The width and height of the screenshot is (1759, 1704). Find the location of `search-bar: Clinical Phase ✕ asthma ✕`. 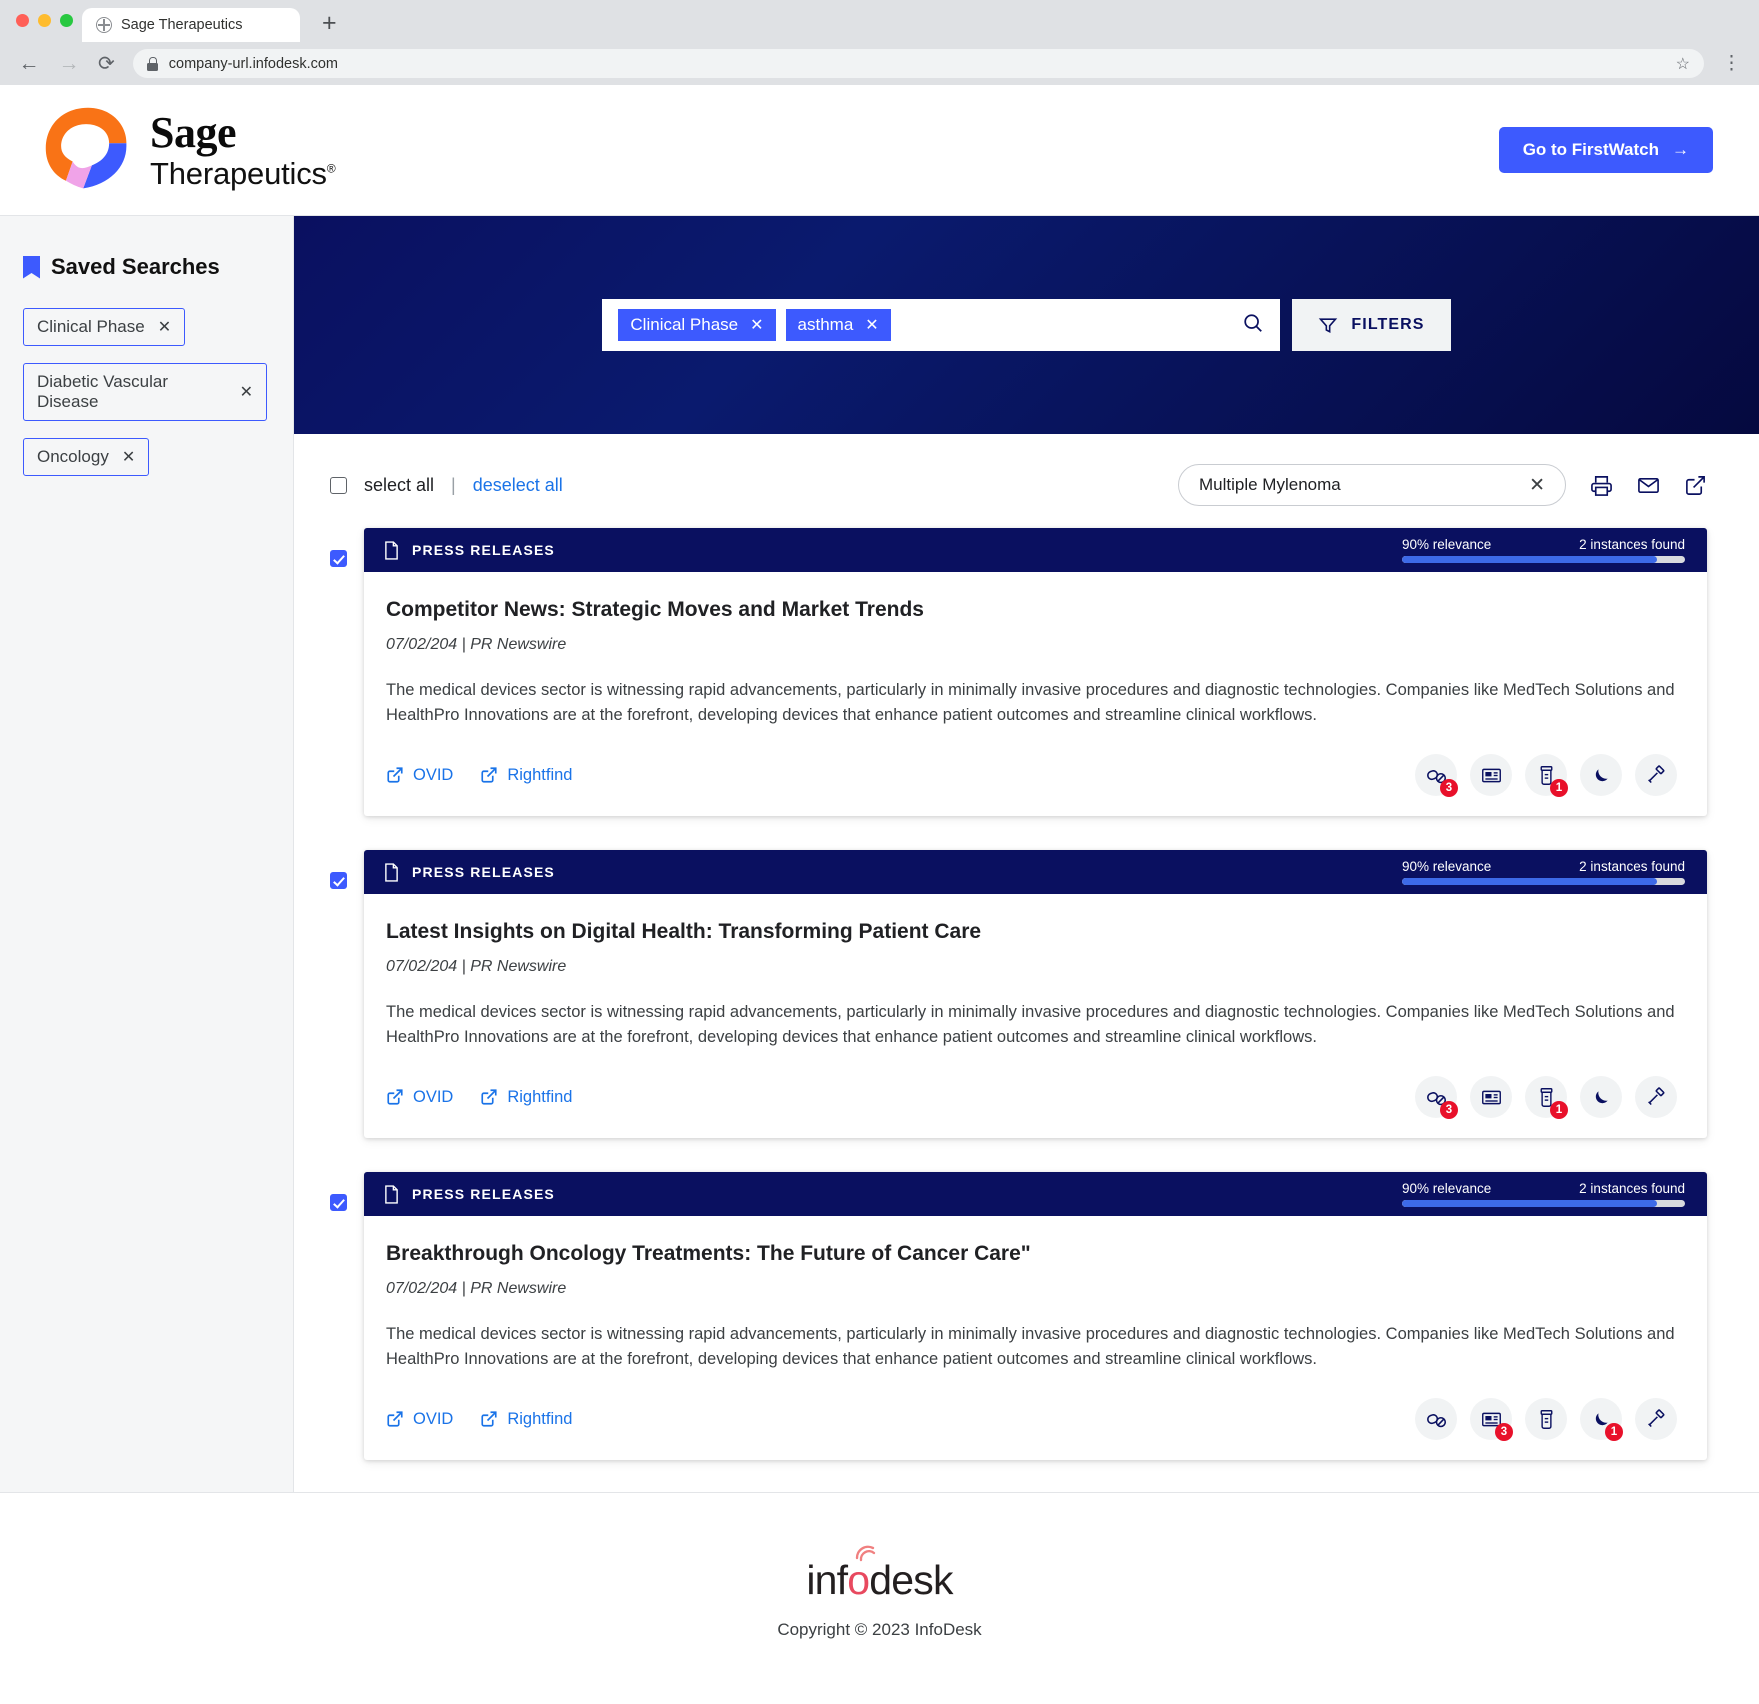

search-bar: Clinical Phase ✕ asthma ✕ is located at coordinates (941, 325).